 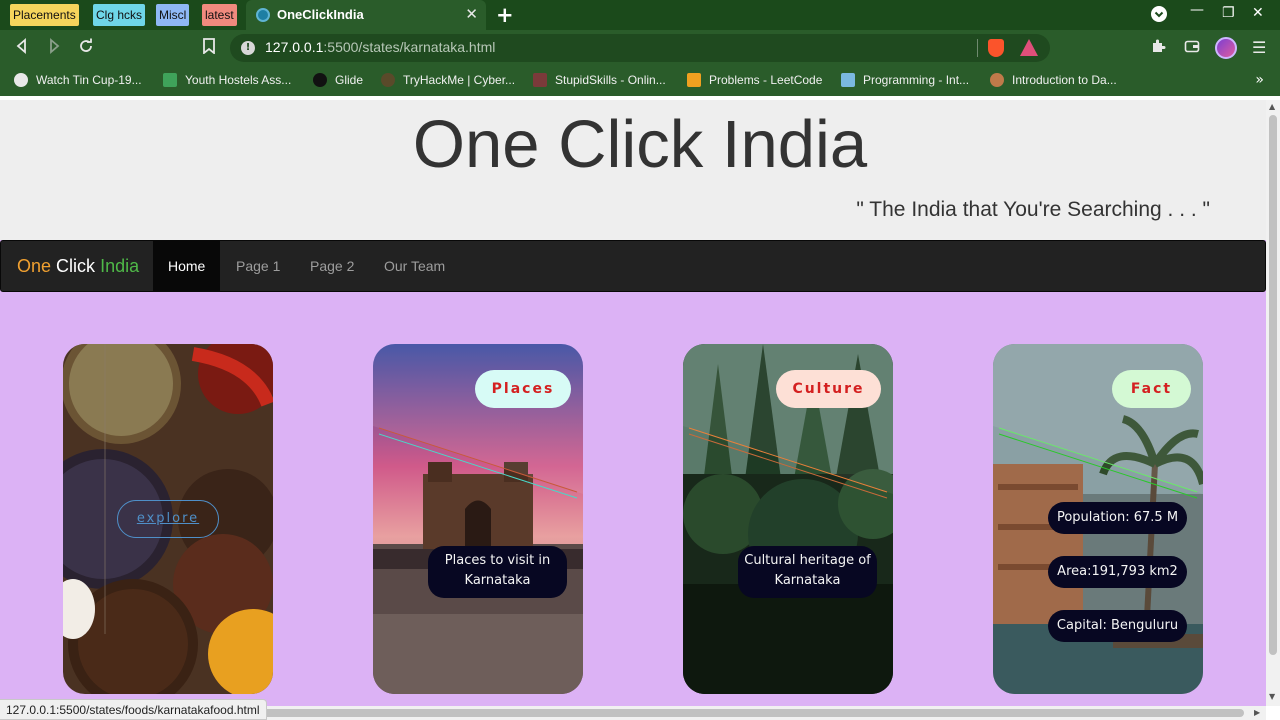 I want to click on profile-avatar, so click(x=1226, y=48).